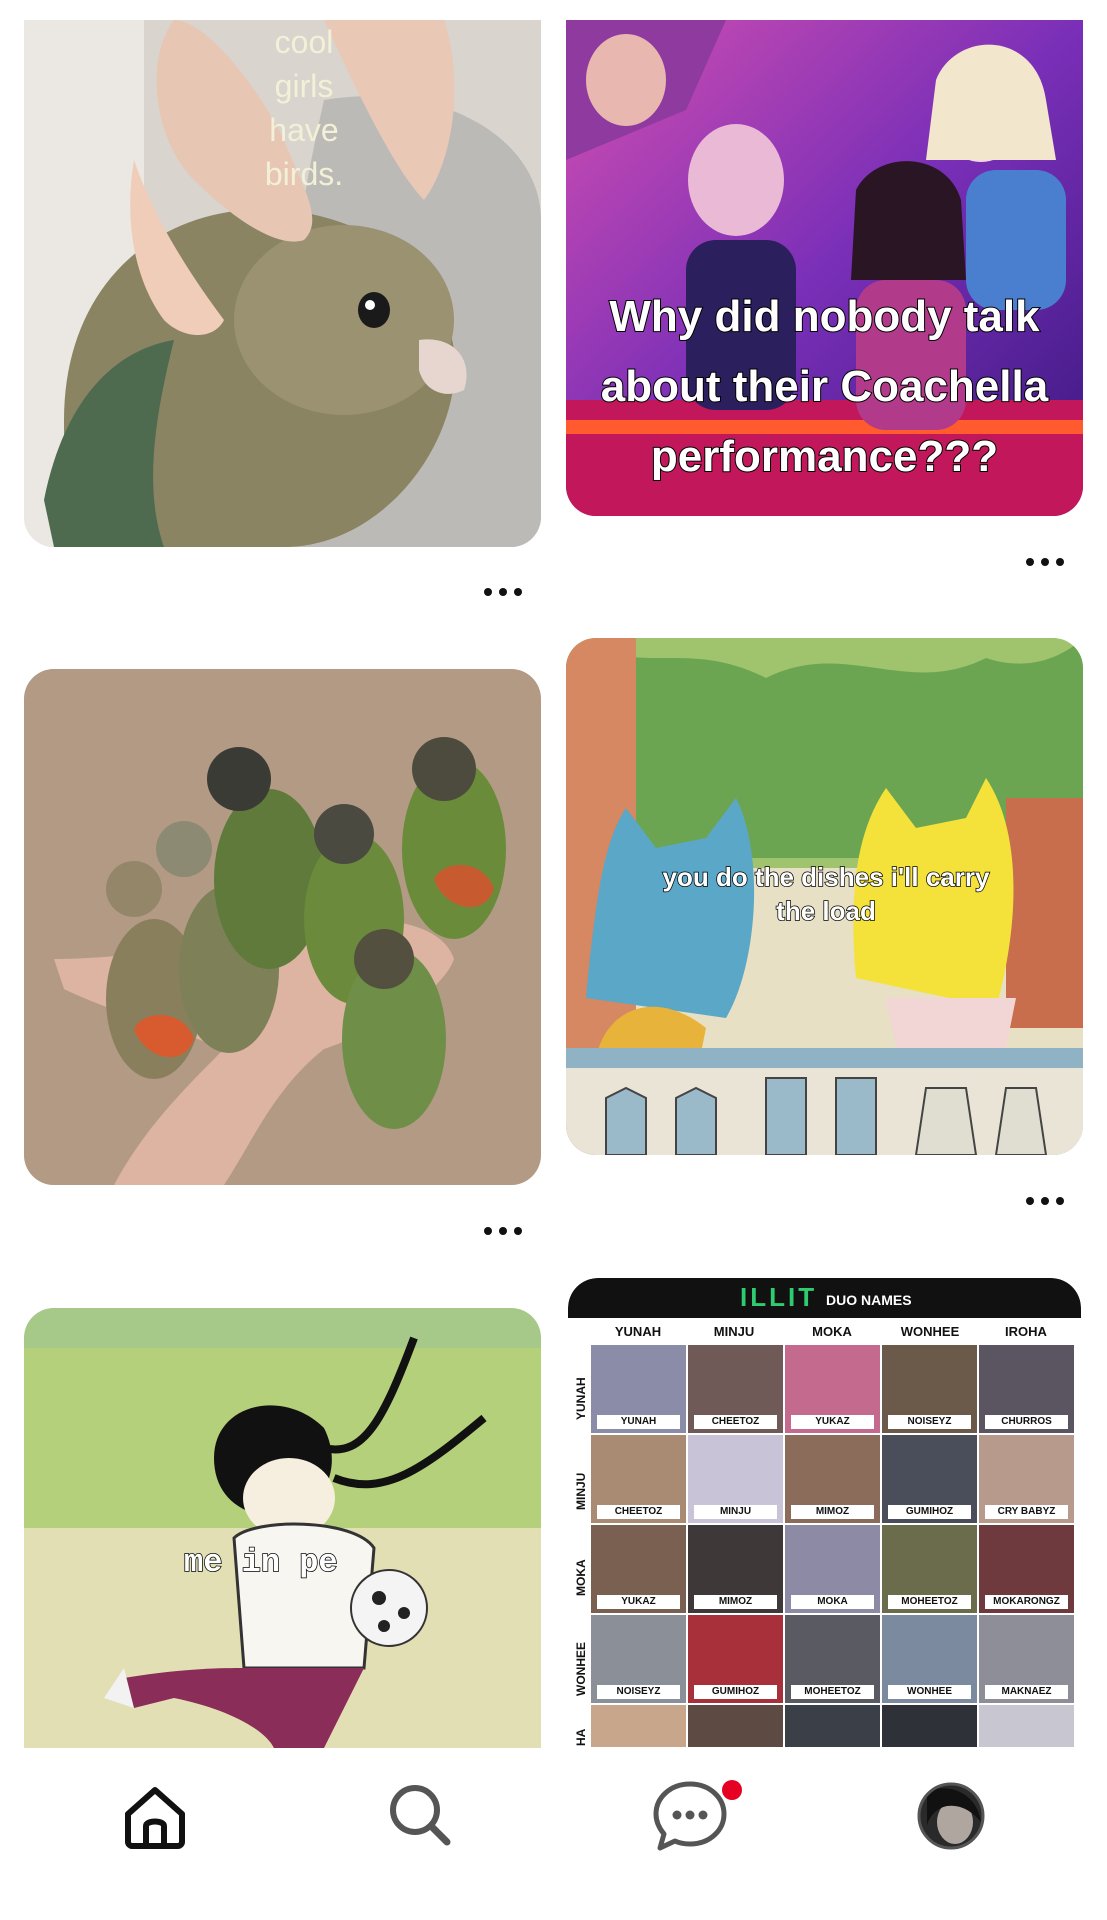 Image resolution: width=1107 pixels, height=1920 pixels. What do you see at coordinates (930, 1331) in the screenshot?
I see `illit-col-wonhee: WONHEE` at bounding box center [930, 1331].